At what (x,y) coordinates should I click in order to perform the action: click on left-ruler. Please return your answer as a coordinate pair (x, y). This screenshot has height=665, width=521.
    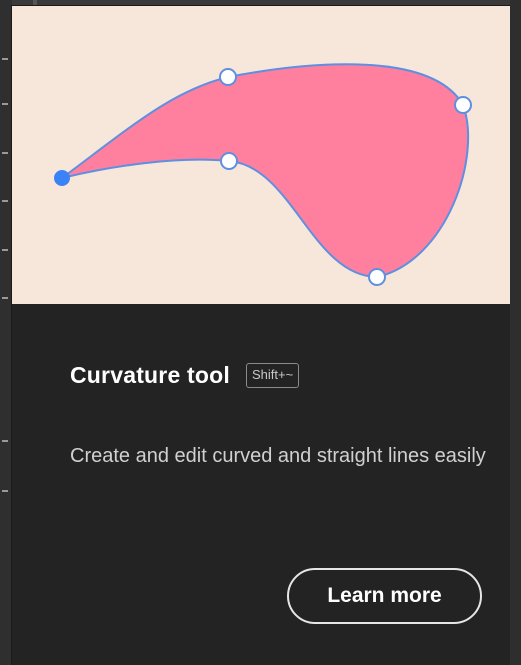
    Looking at the image, I should click on (6, 332).